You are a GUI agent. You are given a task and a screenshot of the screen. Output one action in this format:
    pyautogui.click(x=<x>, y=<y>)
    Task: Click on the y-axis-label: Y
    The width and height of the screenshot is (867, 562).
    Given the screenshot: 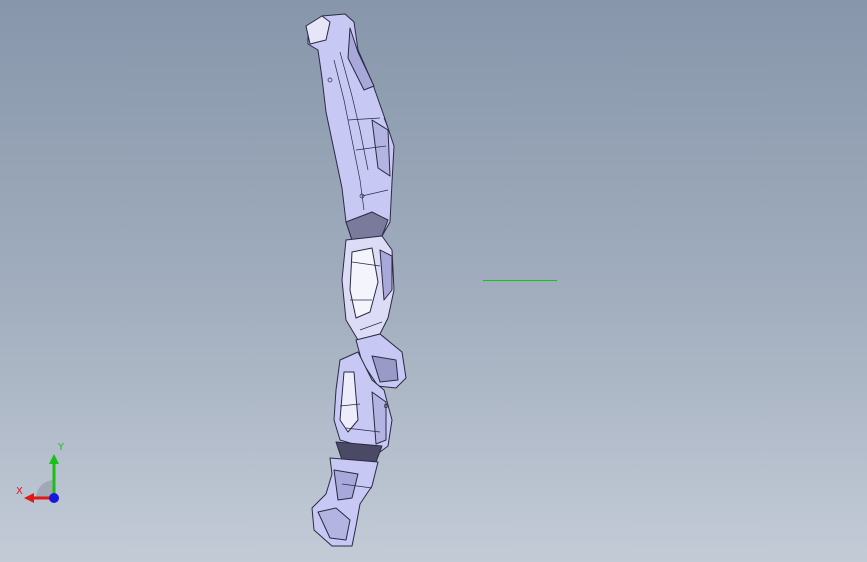 What is the action you would take?
    pyautogui.click(x=61, y=447)
    